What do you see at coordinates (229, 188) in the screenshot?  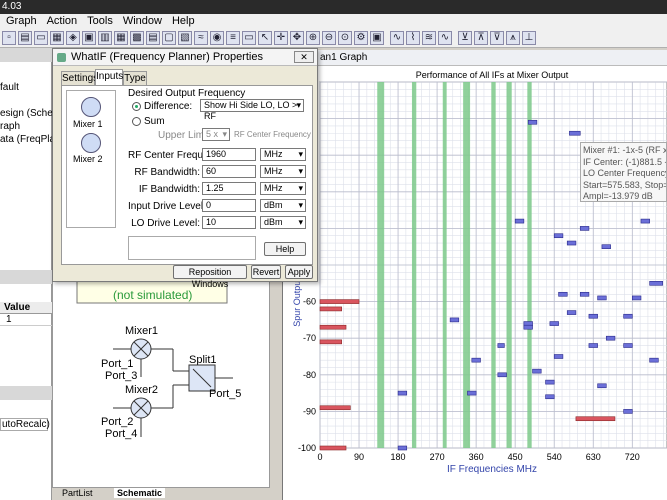 I see `if-bandwidth-input: 1.25` at bounding box center [229, 188].